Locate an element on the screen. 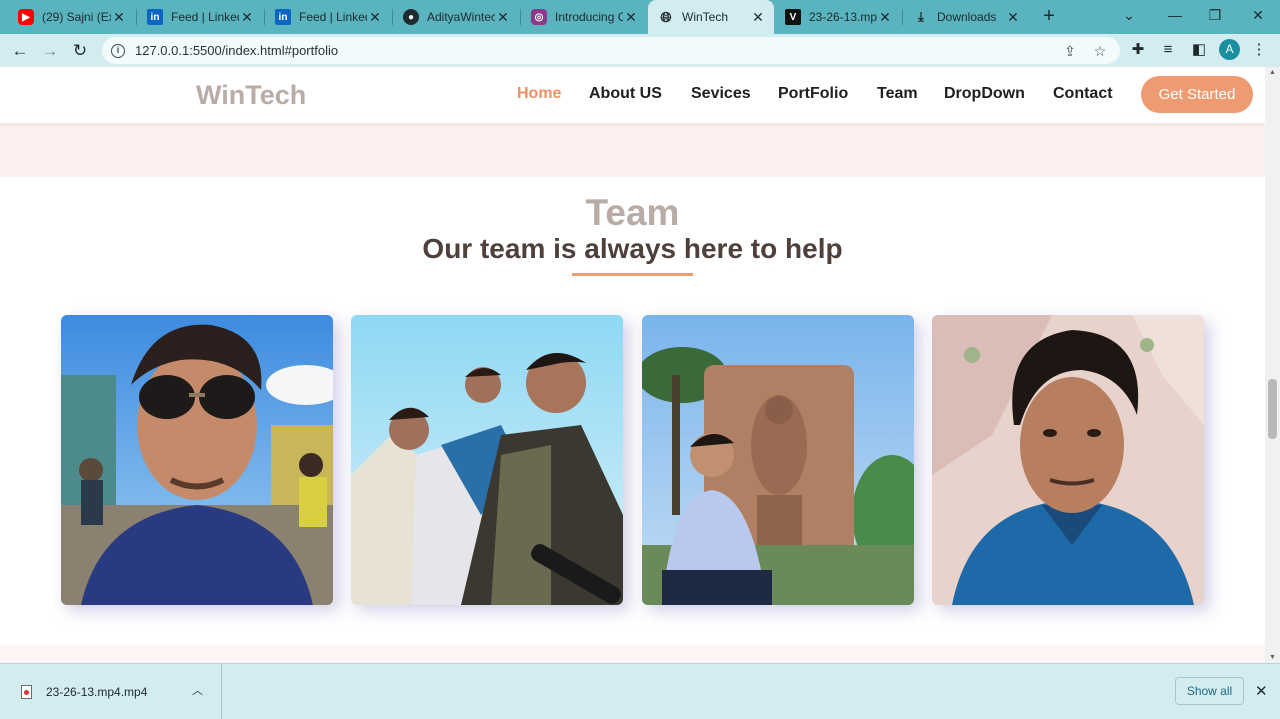  scroll-down-icon: ▼ is located at coordinates (1272, 657).